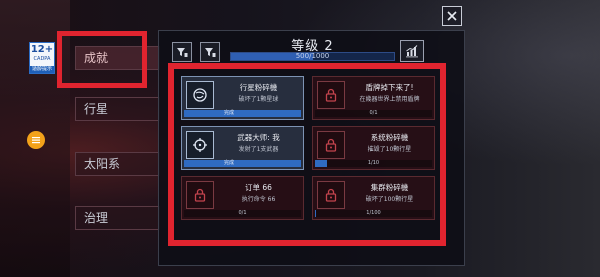 This screenshot has width=600, height=277. I want to click on side-menu-item-planets: 行星, so click(117, 109).